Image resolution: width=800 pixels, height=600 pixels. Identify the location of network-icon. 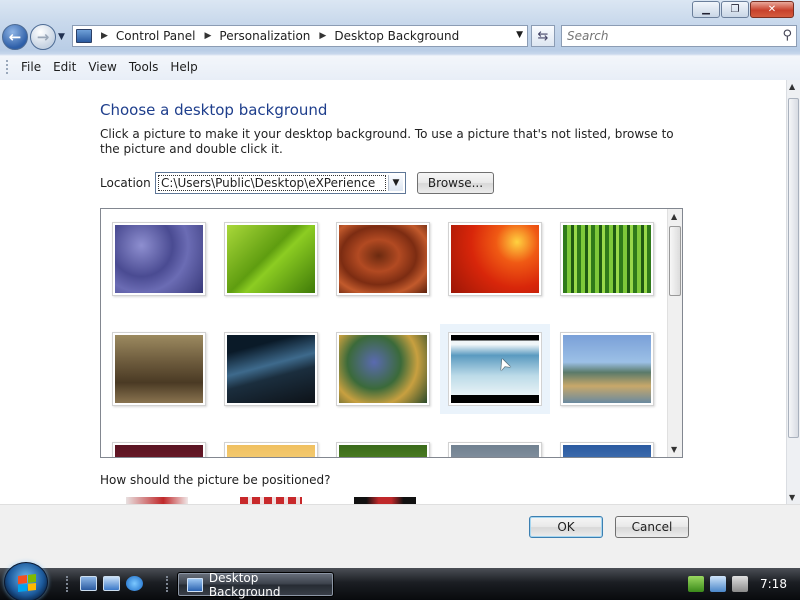
(718, 584).